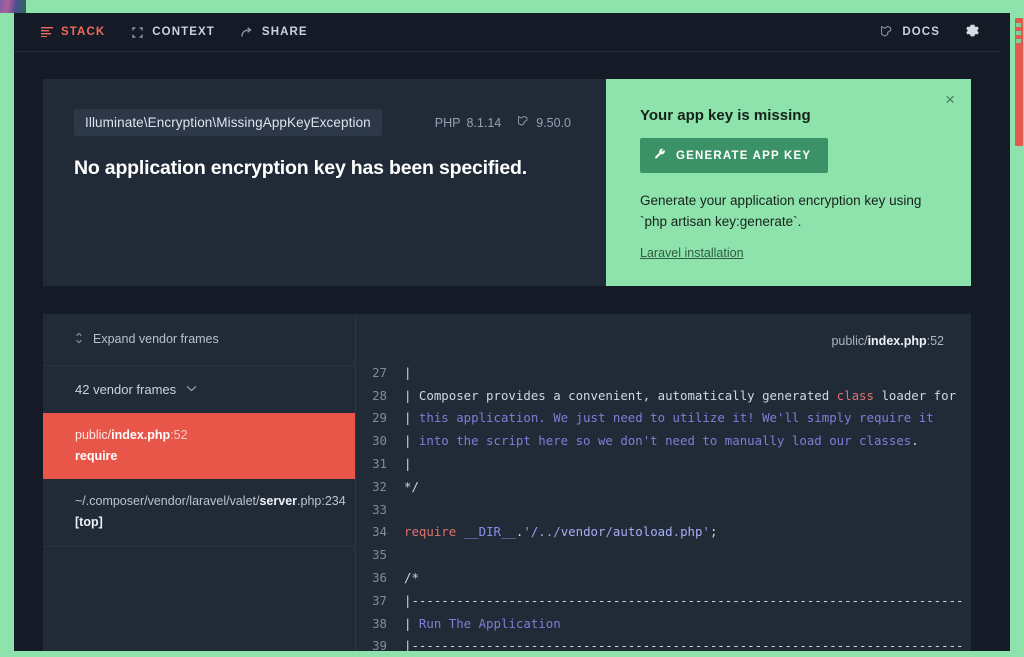 This screenshot has height=657, width=1024. I want to click on code-token: class, so click(855, 395).